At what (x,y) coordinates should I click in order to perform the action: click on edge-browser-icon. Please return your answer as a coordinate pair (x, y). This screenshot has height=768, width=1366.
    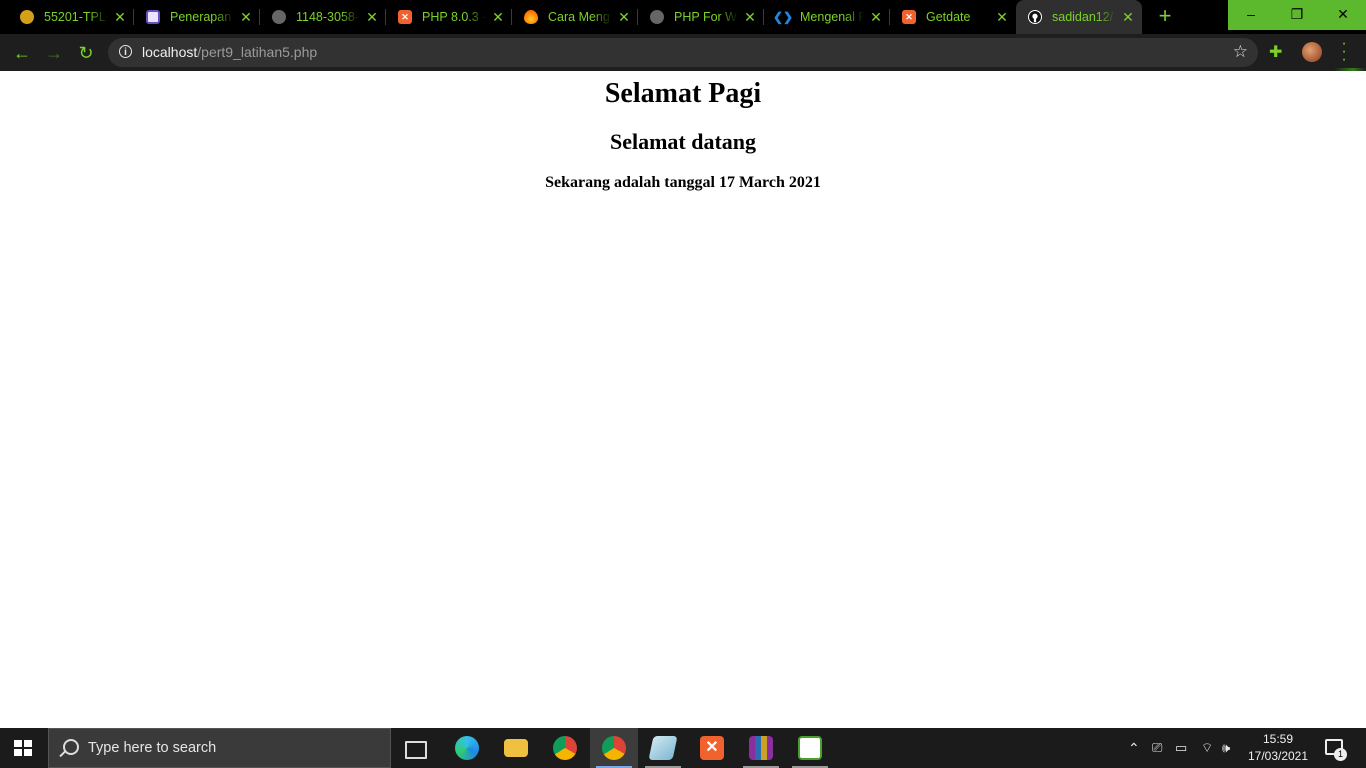
    Looking at the image, I should click on (467, 748).